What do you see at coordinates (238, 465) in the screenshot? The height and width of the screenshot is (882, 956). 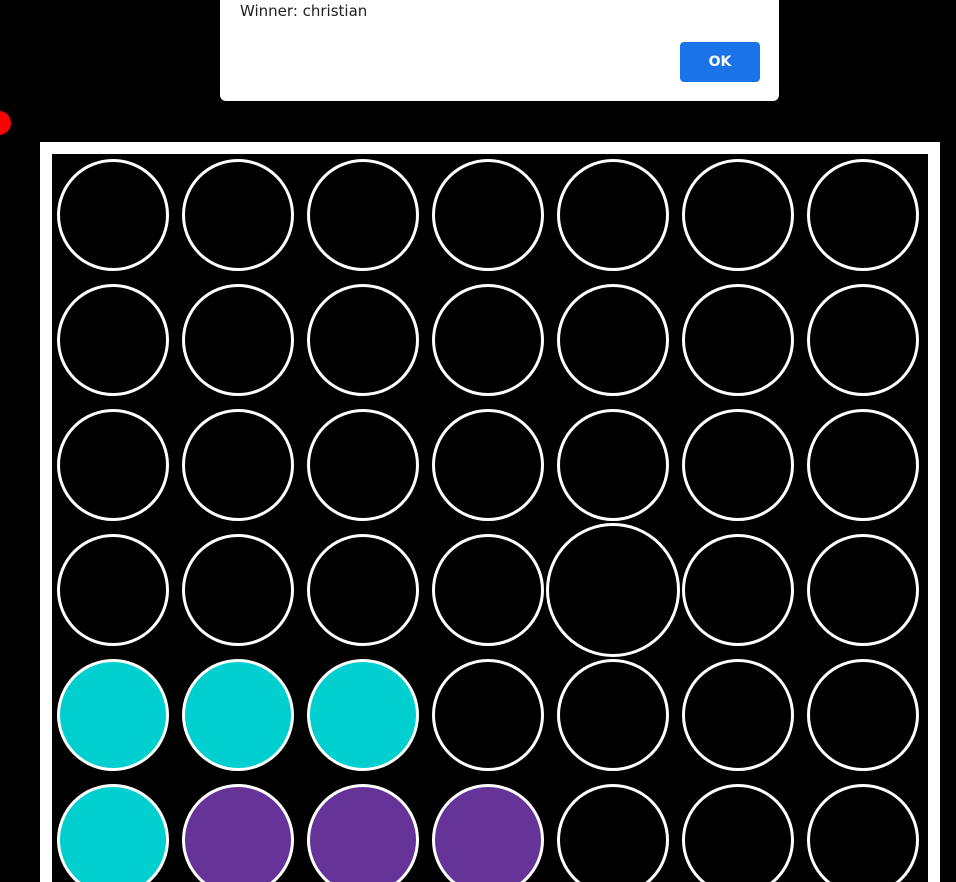 I see `board-cell-r2-c1` at bounding box center [238, 465].